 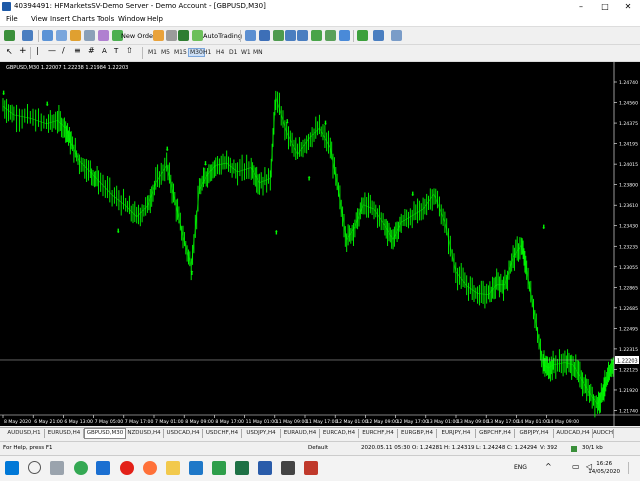 What do you see at coordinates (362, 35) in the screenshot?
I see `indicators-icon` at bounding box center [362, 35].